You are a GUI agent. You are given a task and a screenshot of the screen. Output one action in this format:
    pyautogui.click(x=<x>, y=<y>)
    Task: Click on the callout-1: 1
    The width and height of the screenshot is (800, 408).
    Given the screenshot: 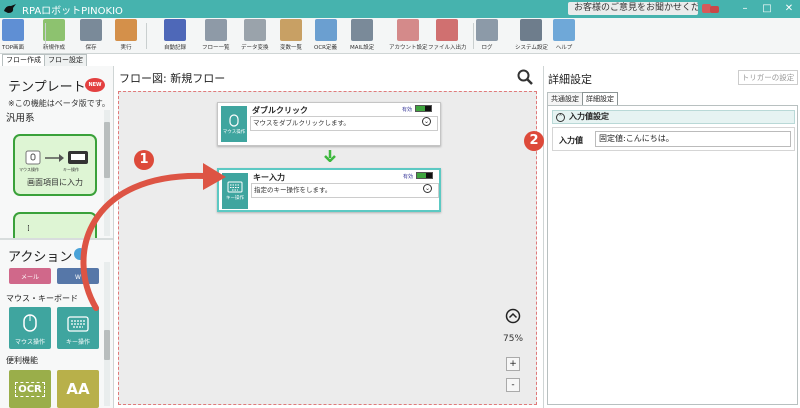 What is the action you would take?
    pyautogui.click(x=144, y=160)
    